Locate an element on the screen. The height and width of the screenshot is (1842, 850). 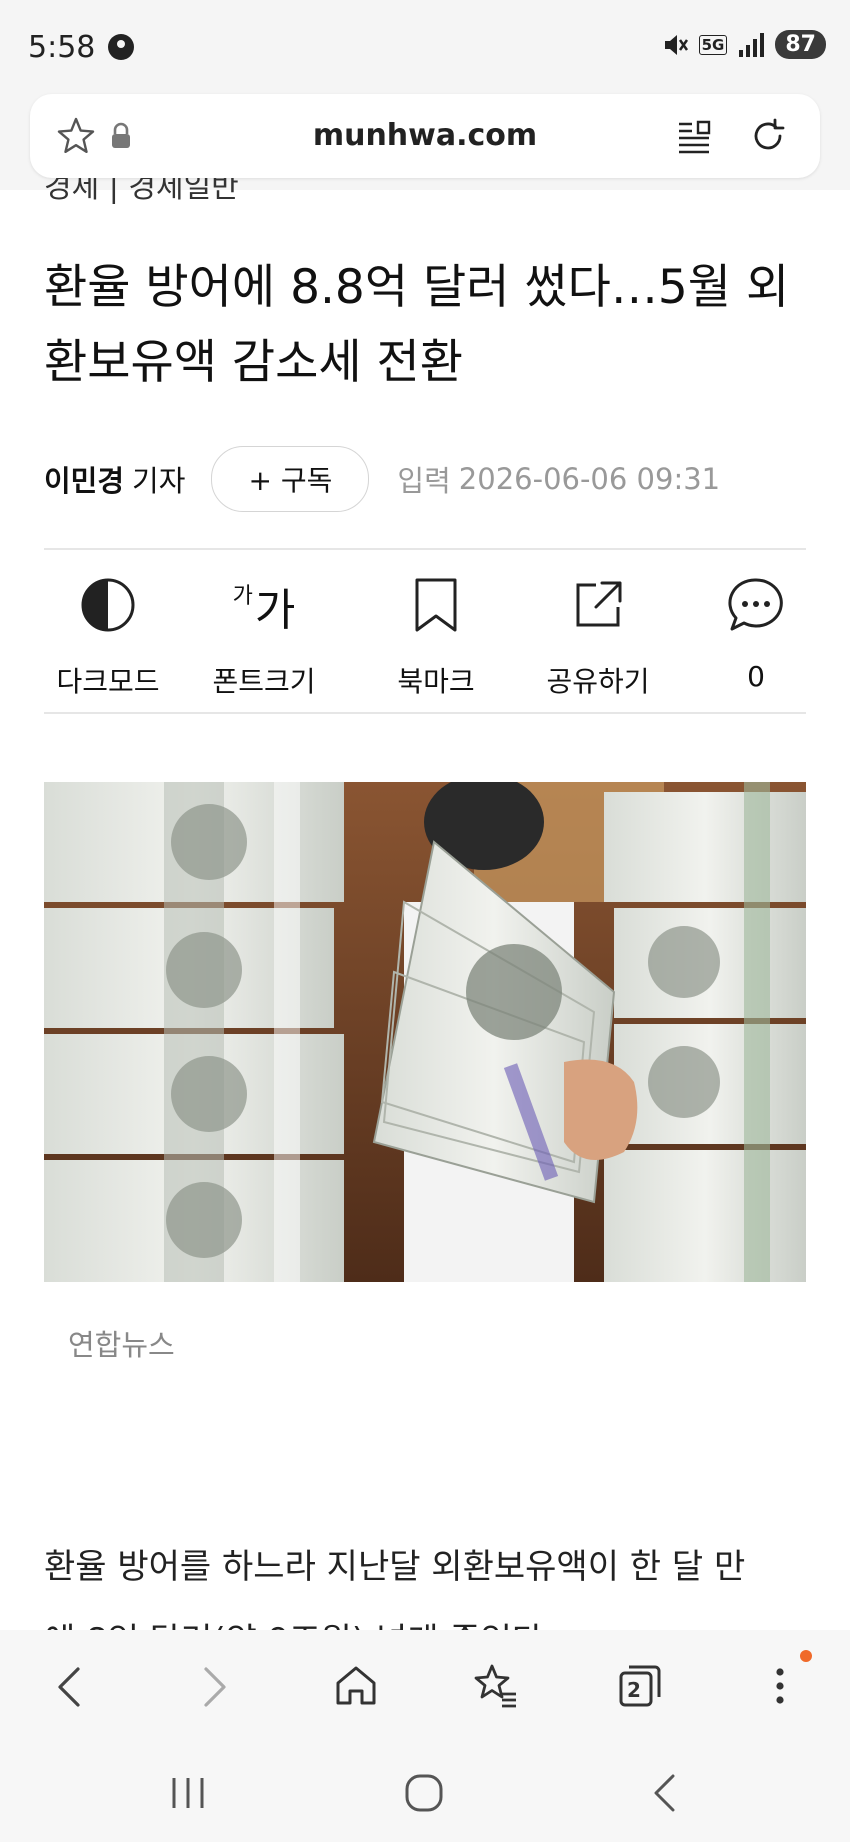
photo-caption: 연합뉴스 is located at coordinates (121, 1345).